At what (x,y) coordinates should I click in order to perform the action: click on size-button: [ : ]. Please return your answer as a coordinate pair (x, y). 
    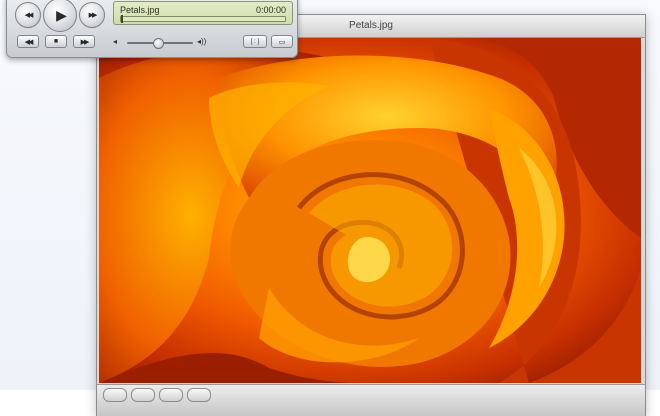
    Looking at the image, I should click on (255, 41).